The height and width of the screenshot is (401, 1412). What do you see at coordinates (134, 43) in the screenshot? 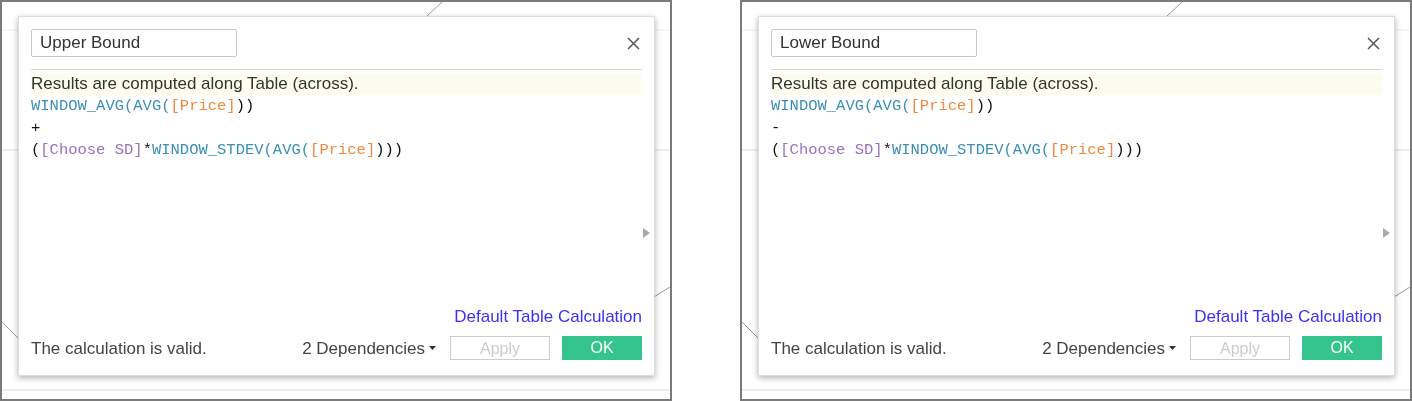
I see `calculation-name-field: Upper Bound` at bounding box center [134, 43].